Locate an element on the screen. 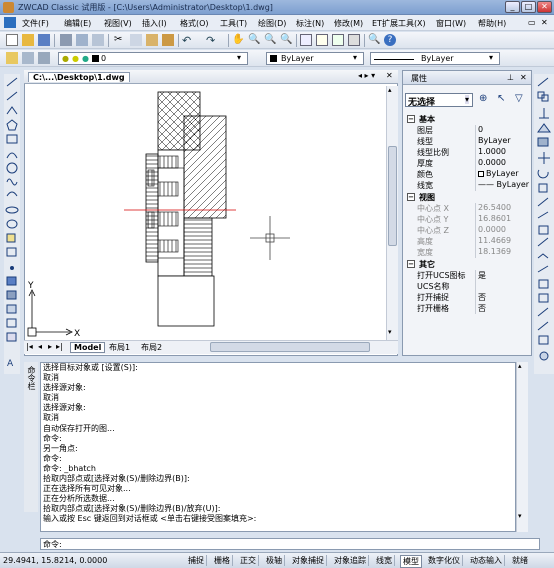 Image resolution: width=554 pixels, height=568 pixels. tablet-toggle: 数字化仪 is located at coordinates (444, 560).